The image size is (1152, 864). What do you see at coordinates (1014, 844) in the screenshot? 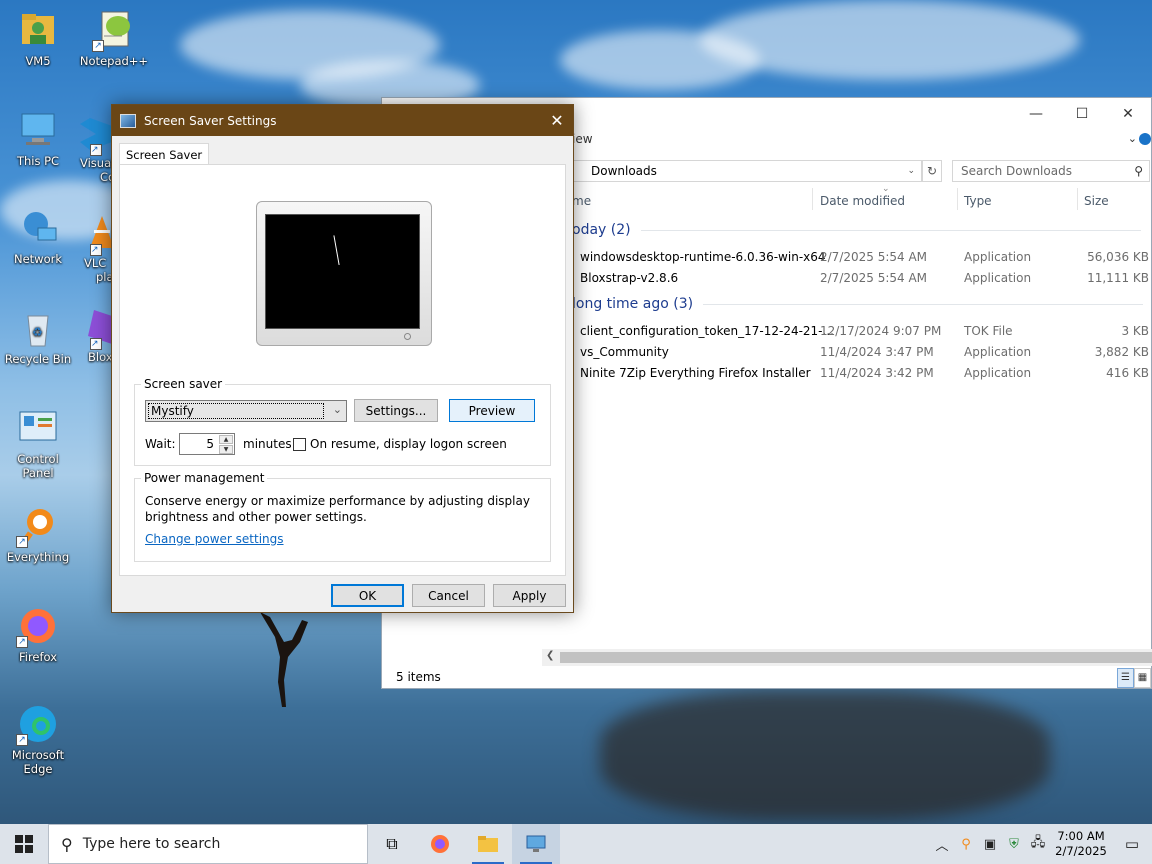
I see `security-shield-icon: ⛨` at bounding box center [1014, 844].